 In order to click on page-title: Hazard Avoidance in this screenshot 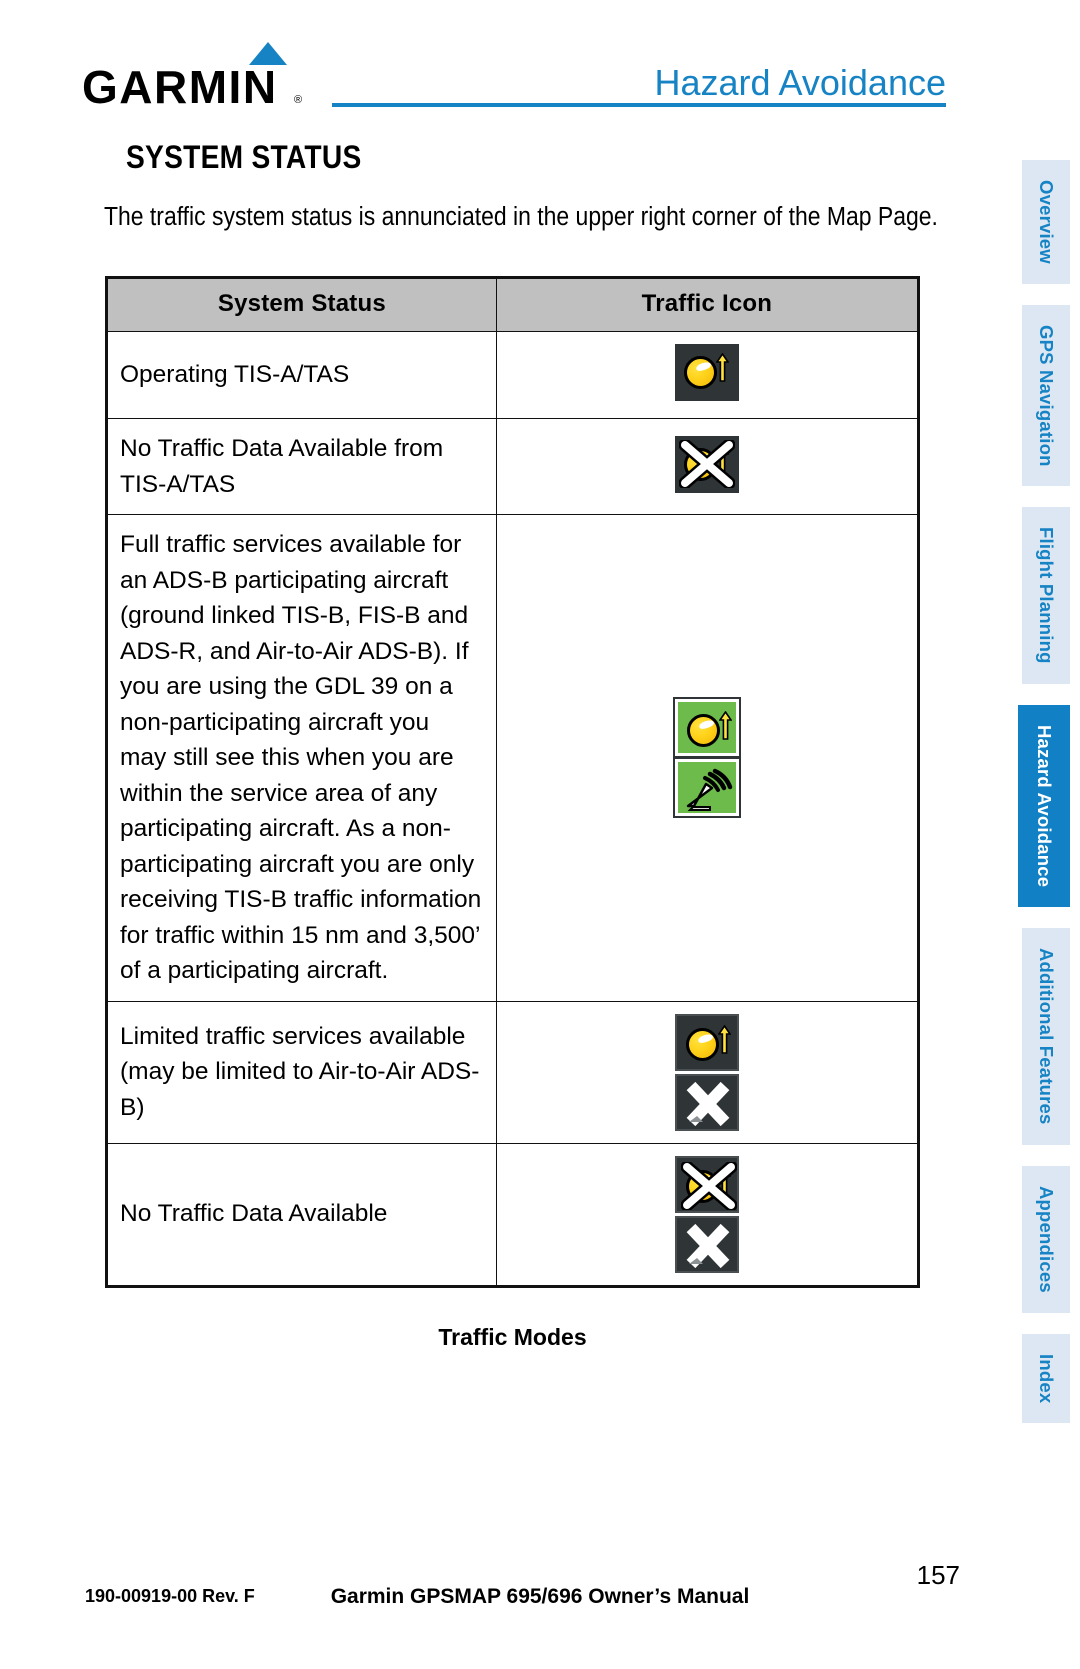, I will do `click(800, 82)`.